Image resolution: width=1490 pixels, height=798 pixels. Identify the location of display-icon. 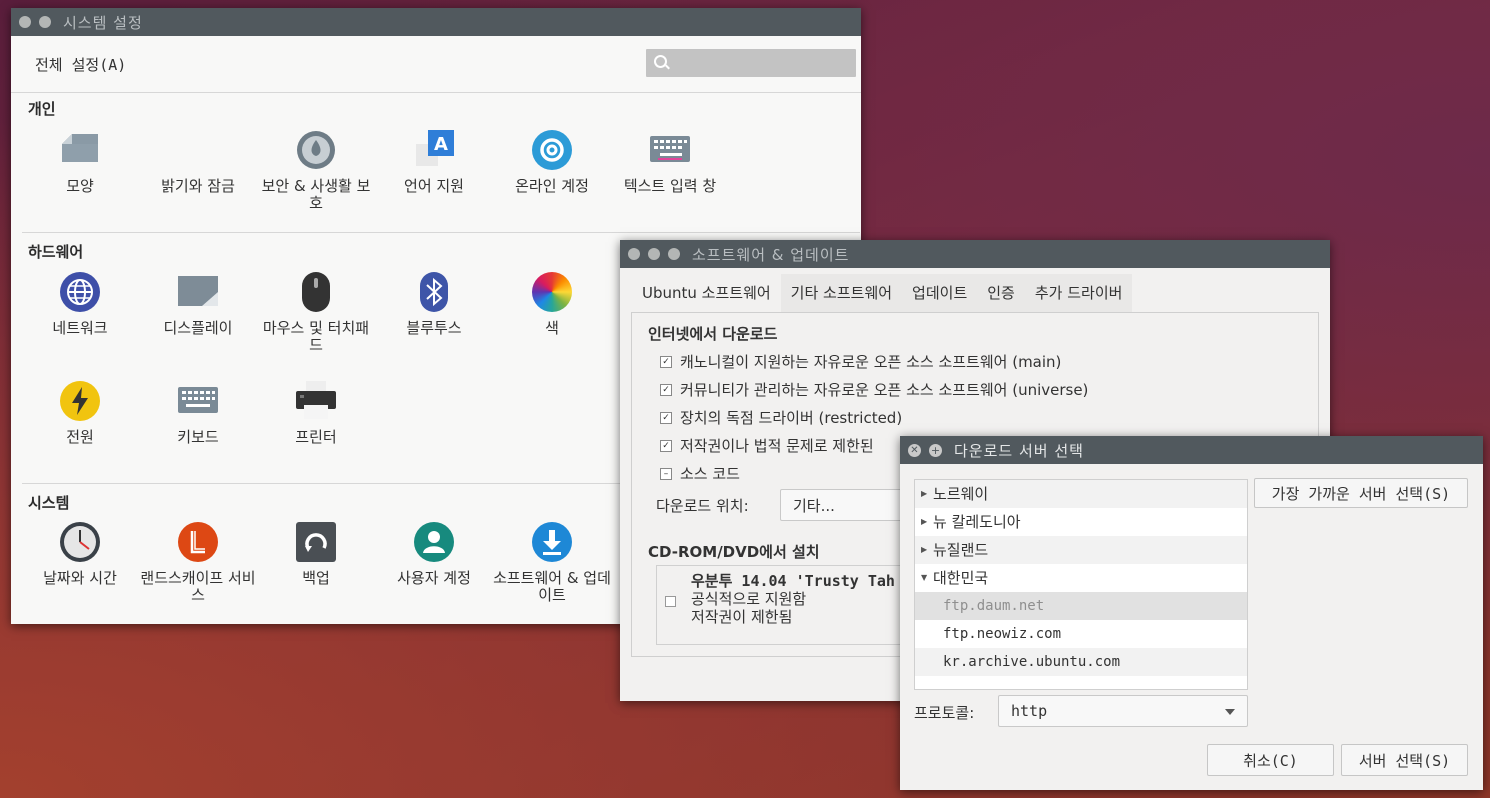
(198, 292).